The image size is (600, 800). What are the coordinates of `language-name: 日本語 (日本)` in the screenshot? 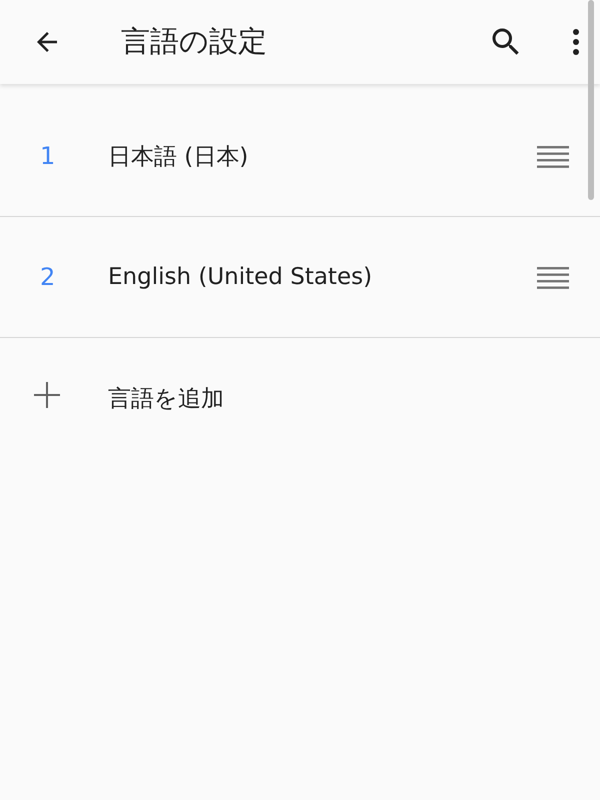 It's located at (179, 157).